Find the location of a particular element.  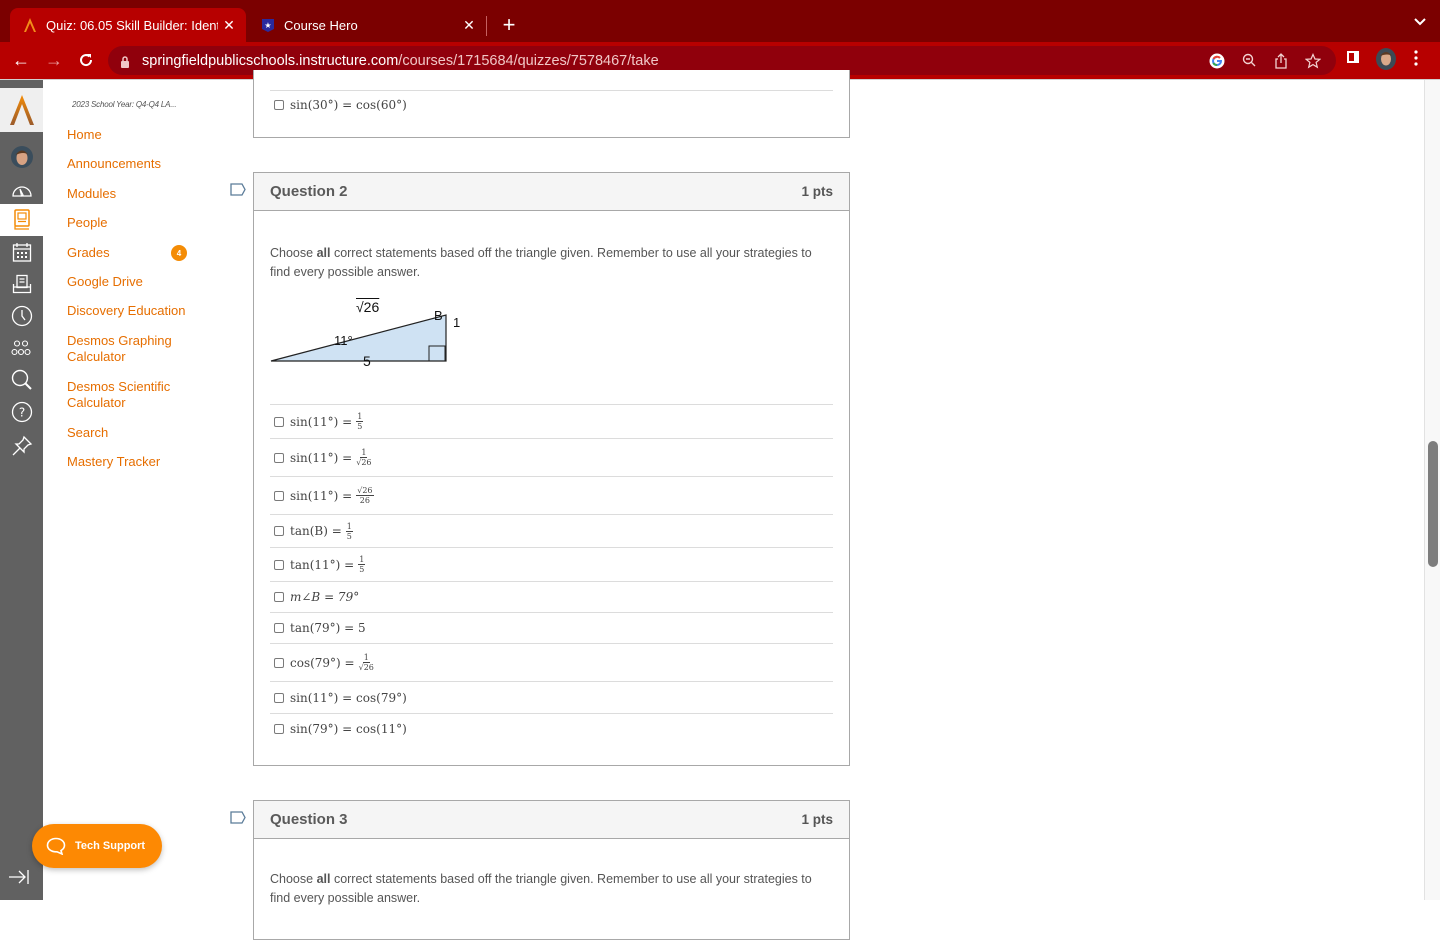

course-nav-grades: Grades is located at coordinates (127, 253).